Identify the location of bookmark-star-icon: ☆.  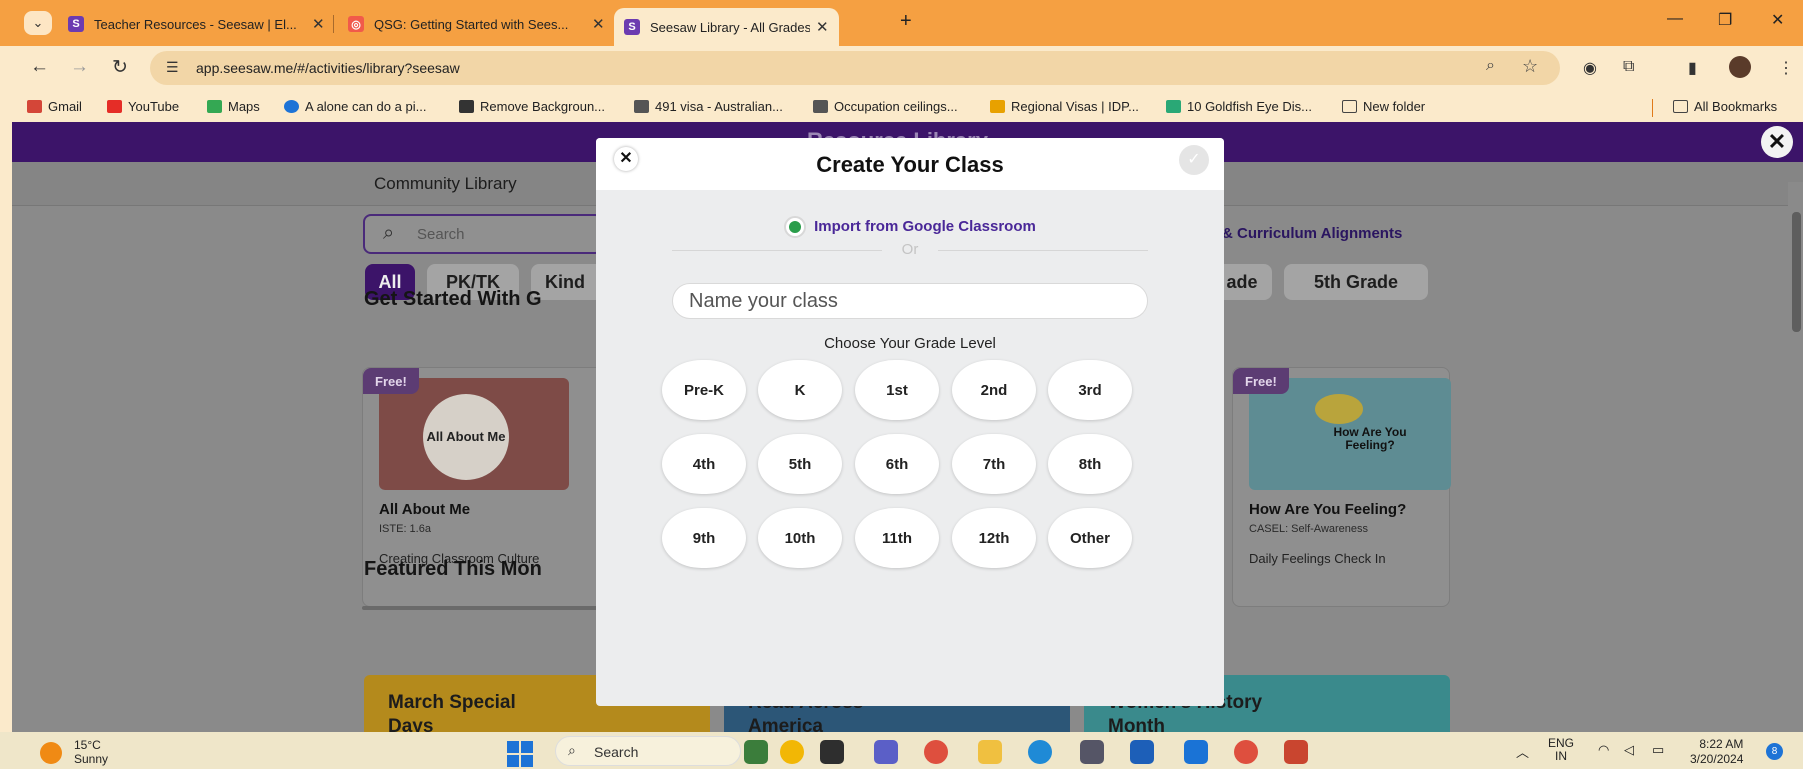
(1530, 66).